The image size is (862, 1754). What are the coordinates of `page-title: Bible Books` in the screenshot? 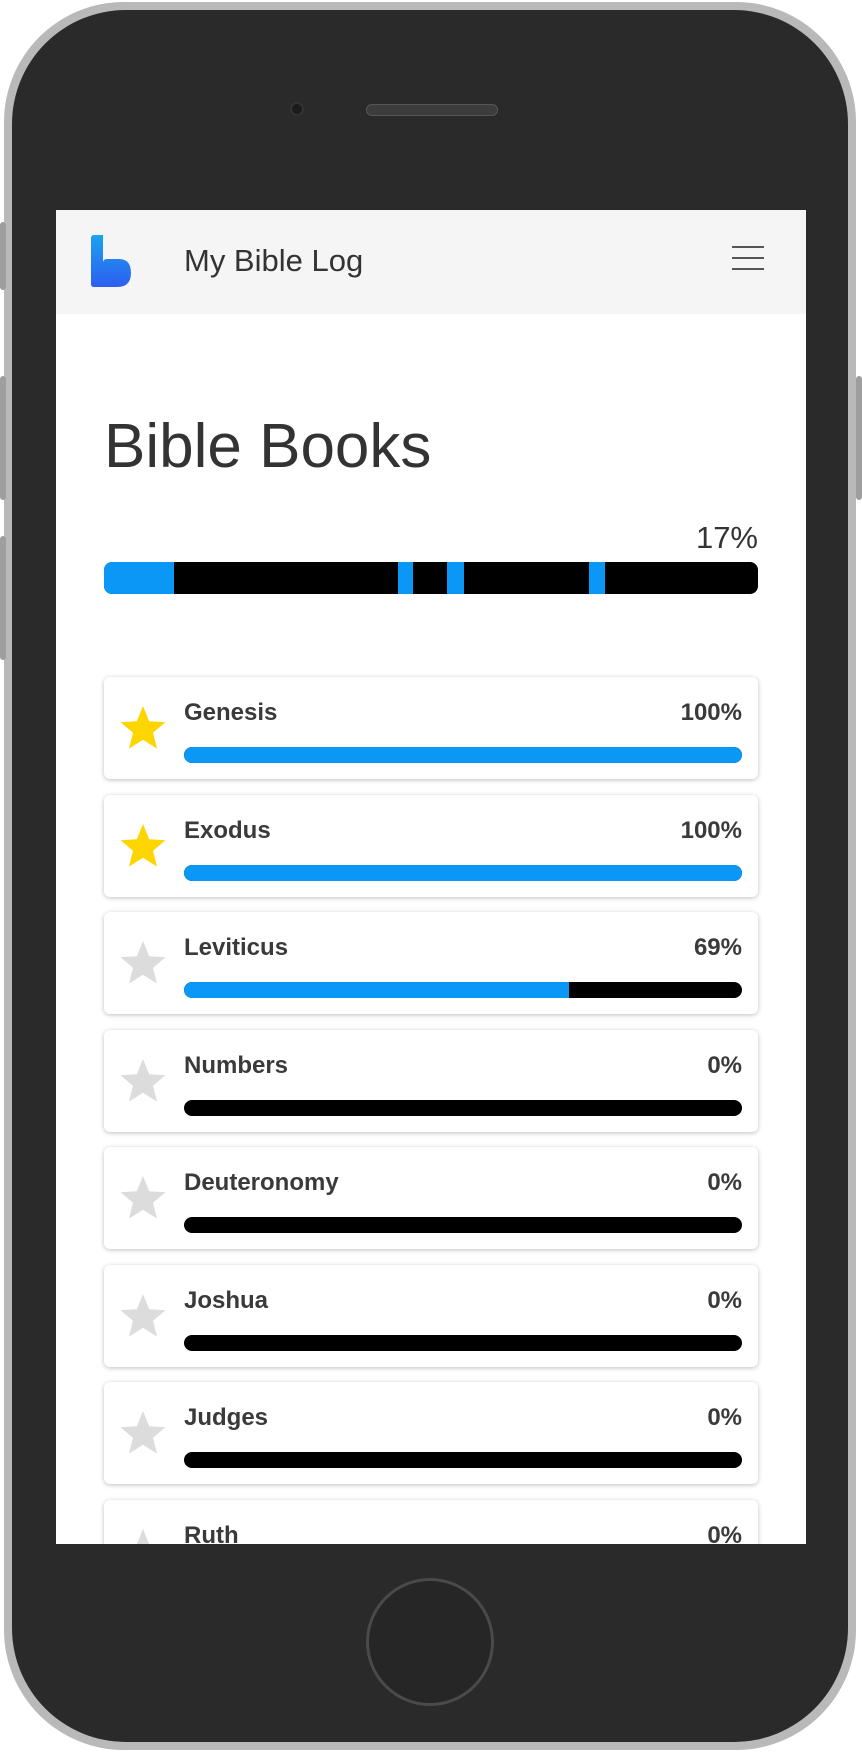 It's located at (268, 446).